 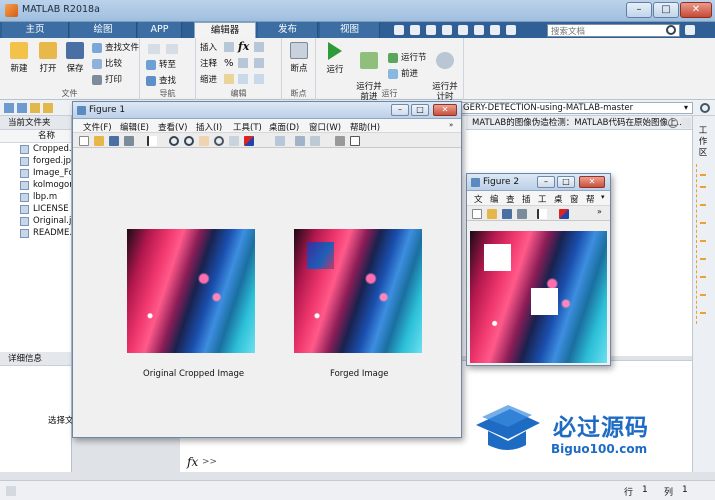 I want to click on decrease-indent-icon, so click(x=259, y=79).